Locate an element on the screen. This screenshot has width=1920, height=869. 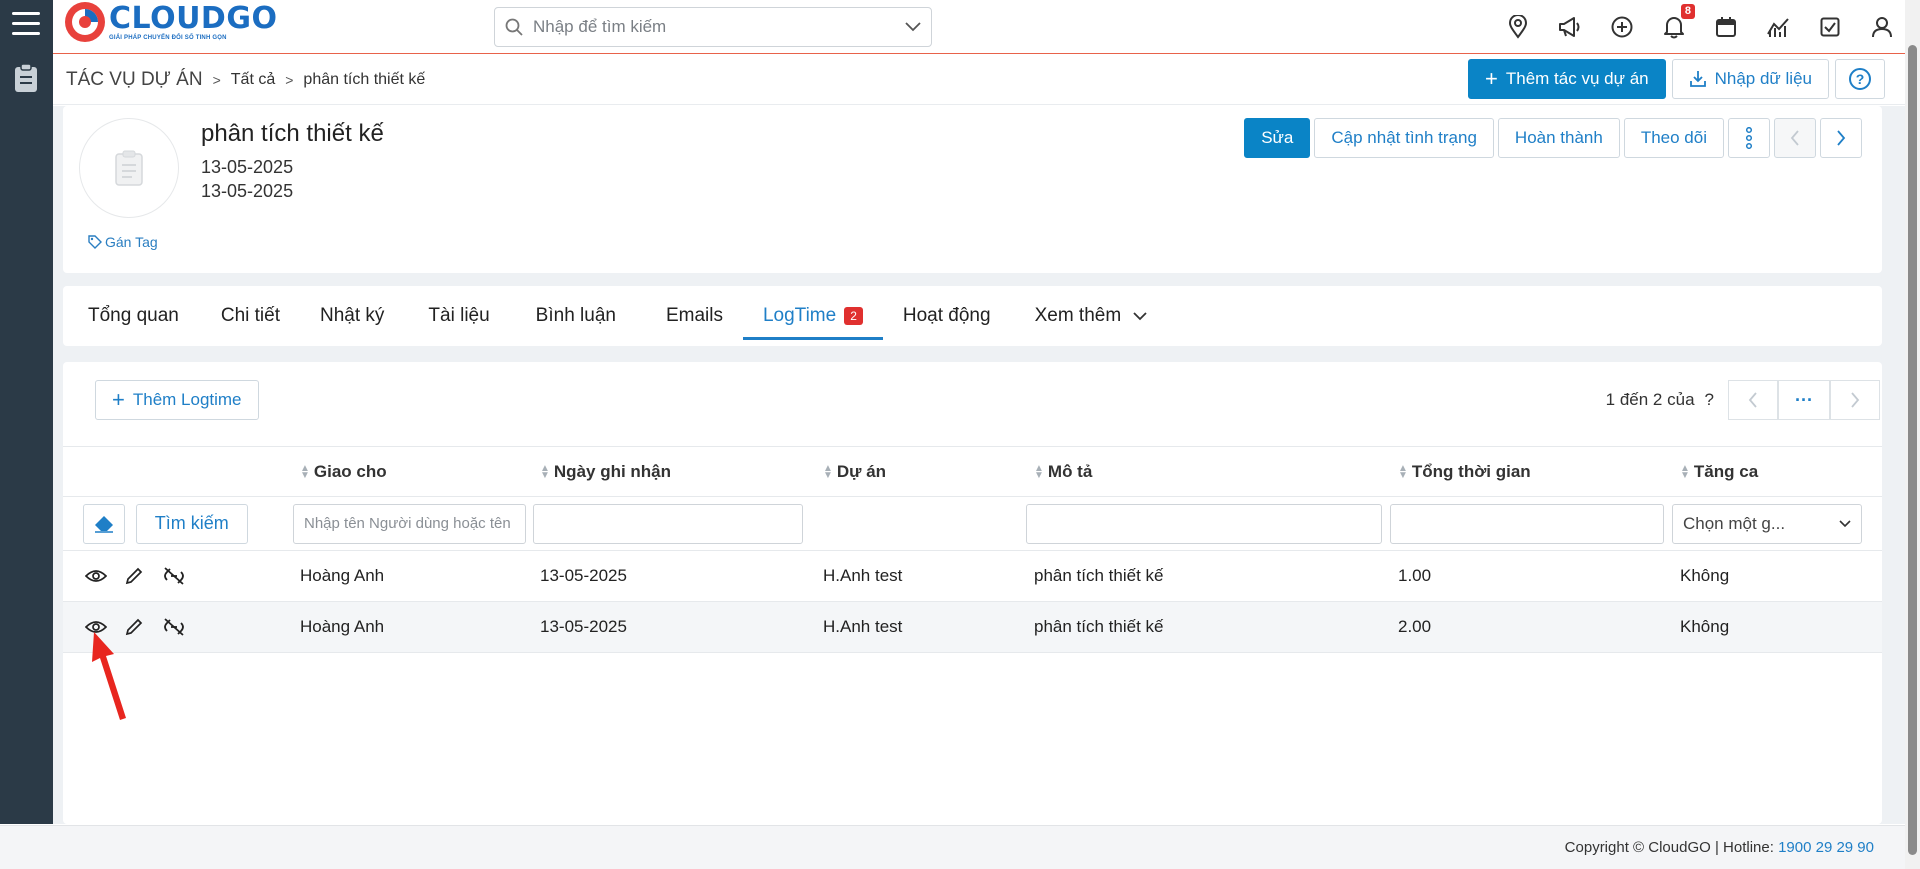
annotation-arrow-icon is located at coordinates (109, 676).